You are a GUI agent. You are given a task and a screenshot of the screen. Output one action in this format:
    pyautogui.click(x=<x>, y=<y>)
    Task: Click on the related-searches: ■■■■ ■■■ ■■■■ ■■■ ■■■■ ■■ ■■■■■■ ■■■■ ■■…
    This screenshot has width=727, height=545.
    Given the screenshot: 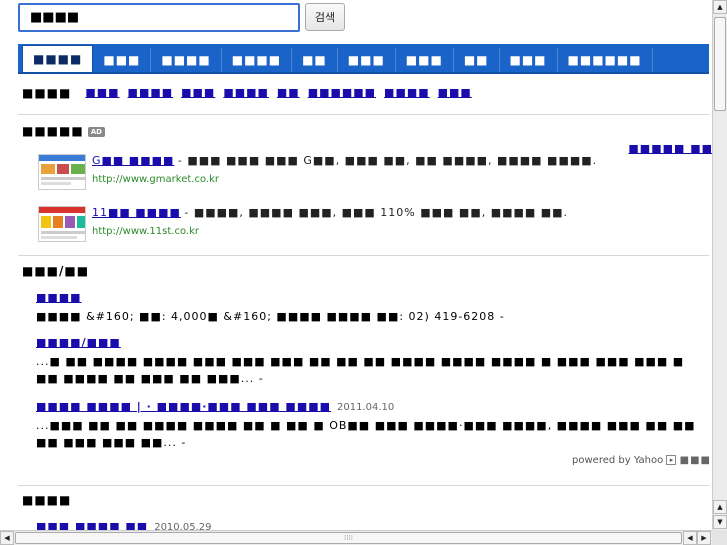 What is the action you would take?
    pyautogui.click(x=247, y=93)
    